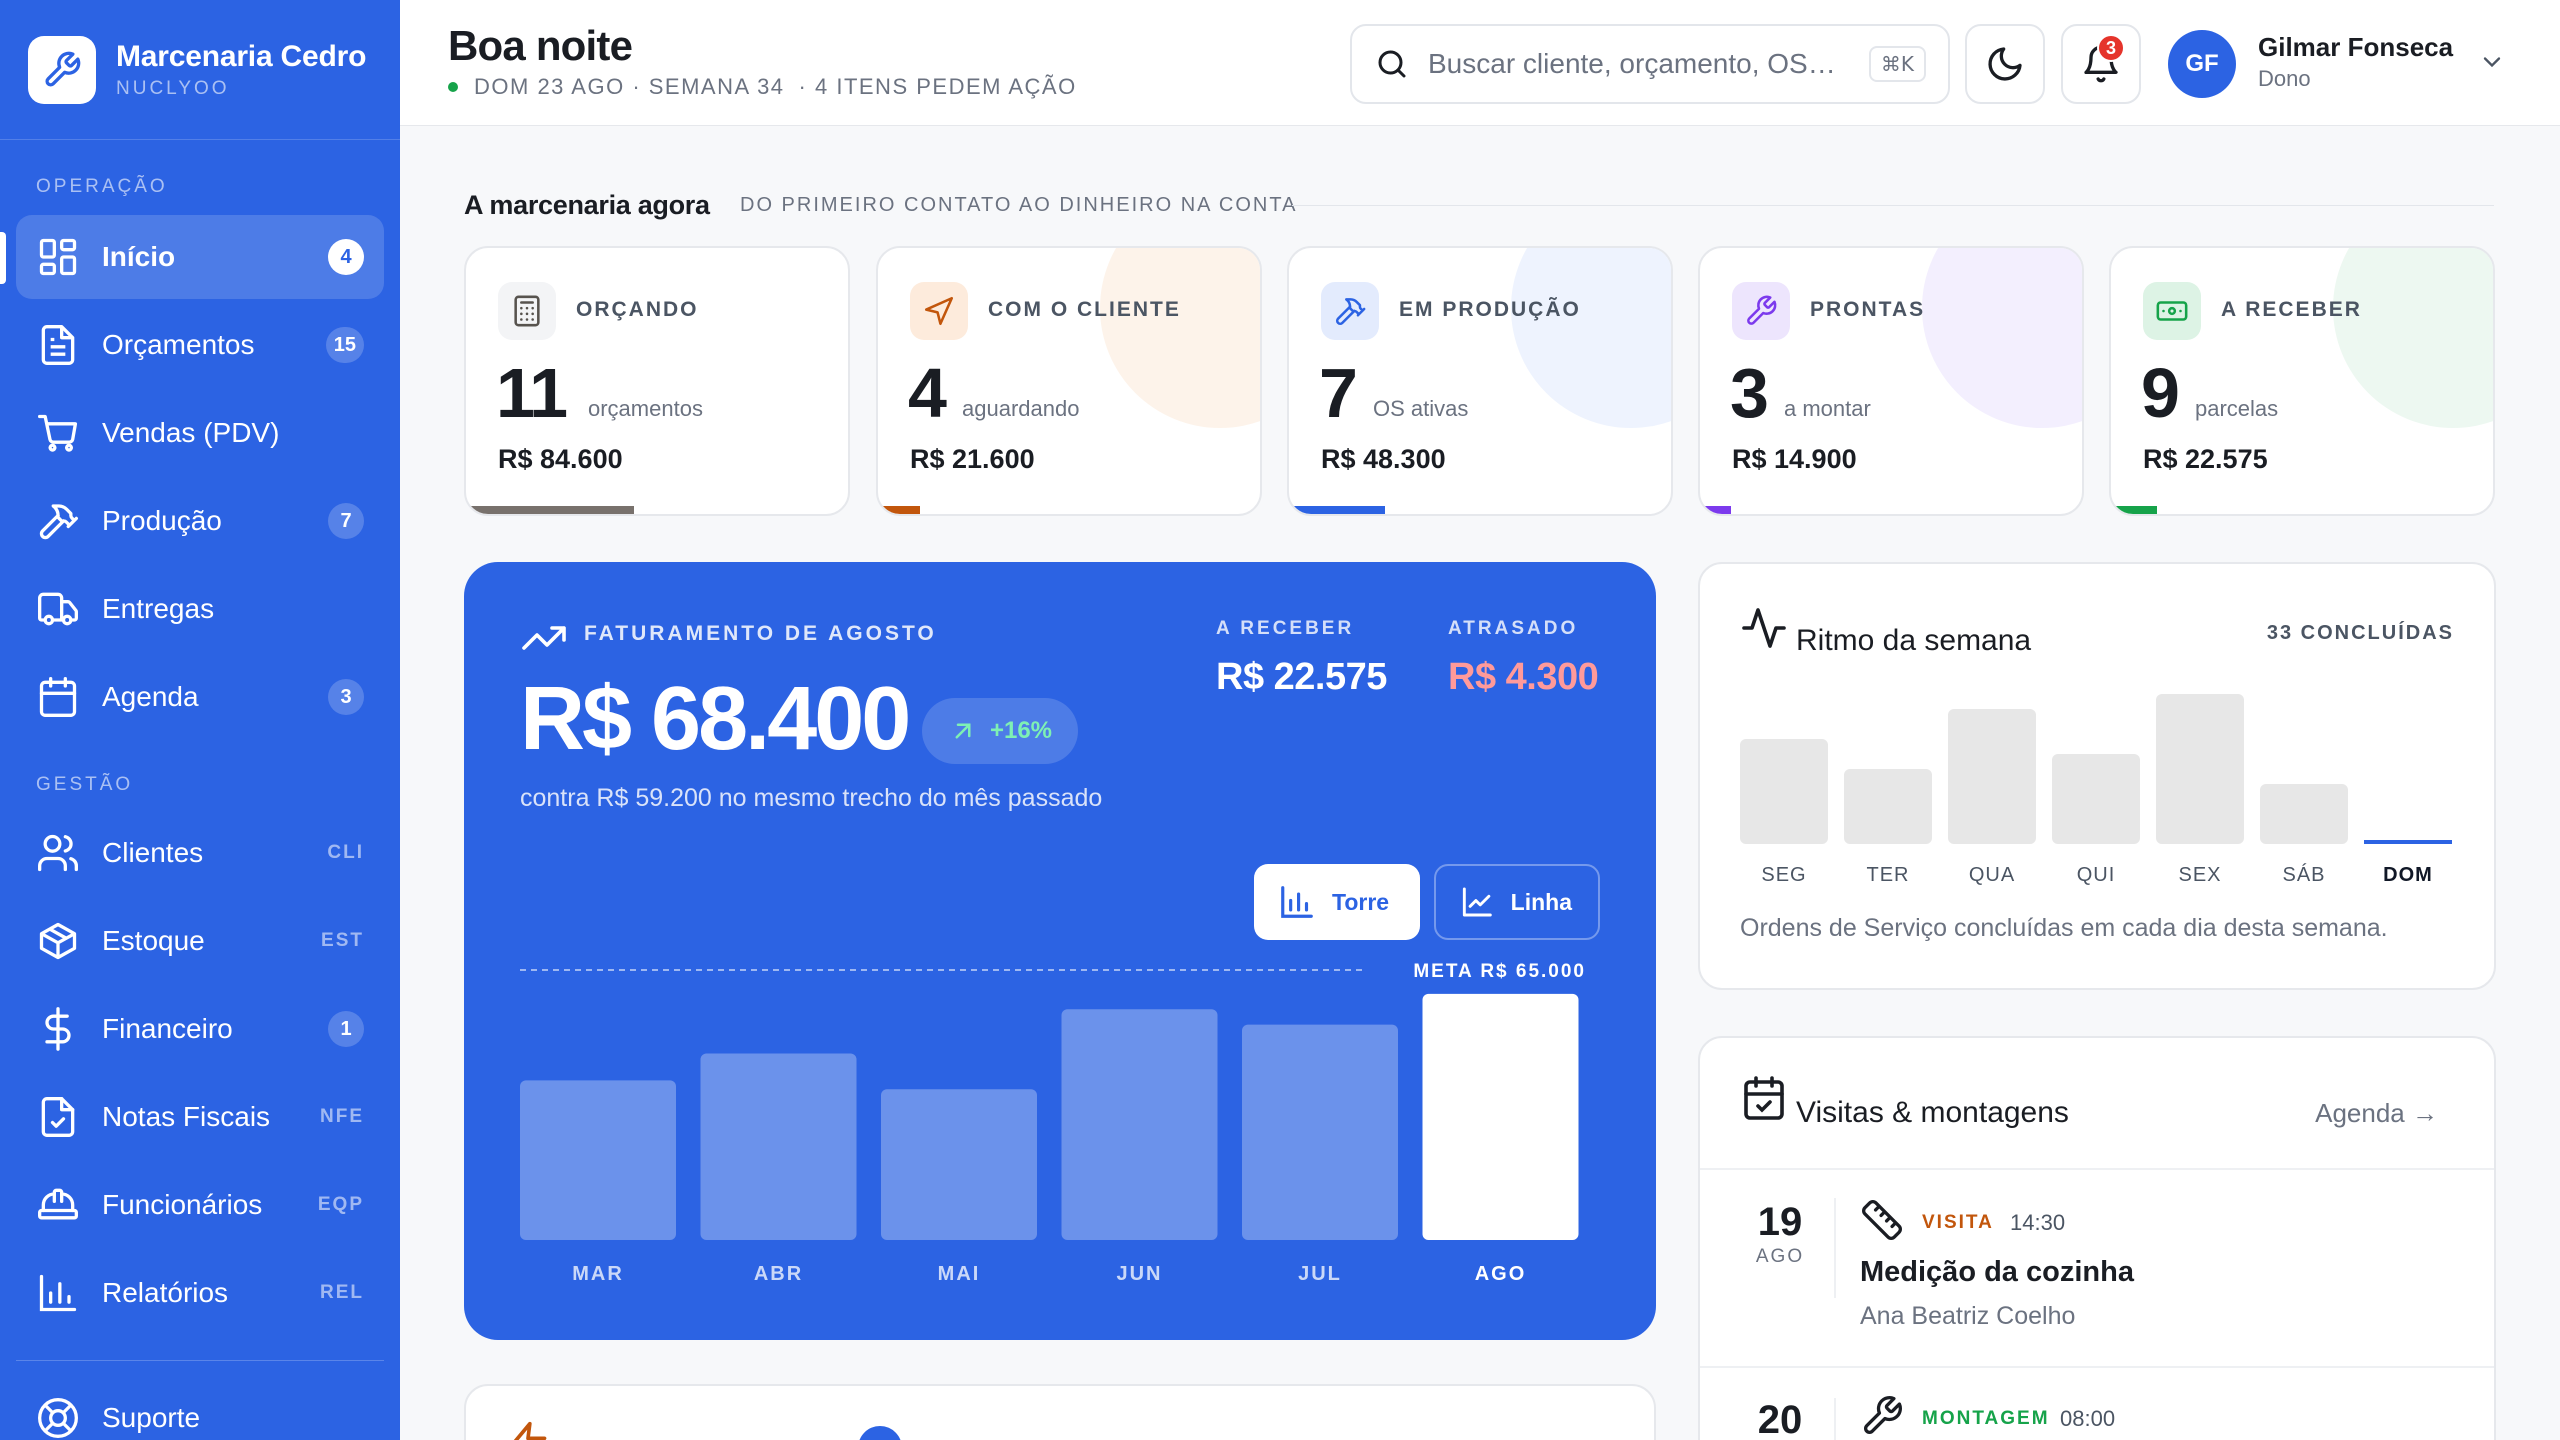 The image size is (2560, 1440). What do you see at coordinates (1069, 381) in the screenshot?
I see `kpi-card-com-o-cliente: COM O CLIENTE 4 aguardando R$ 21.600` at bounding box center [1069, 381].